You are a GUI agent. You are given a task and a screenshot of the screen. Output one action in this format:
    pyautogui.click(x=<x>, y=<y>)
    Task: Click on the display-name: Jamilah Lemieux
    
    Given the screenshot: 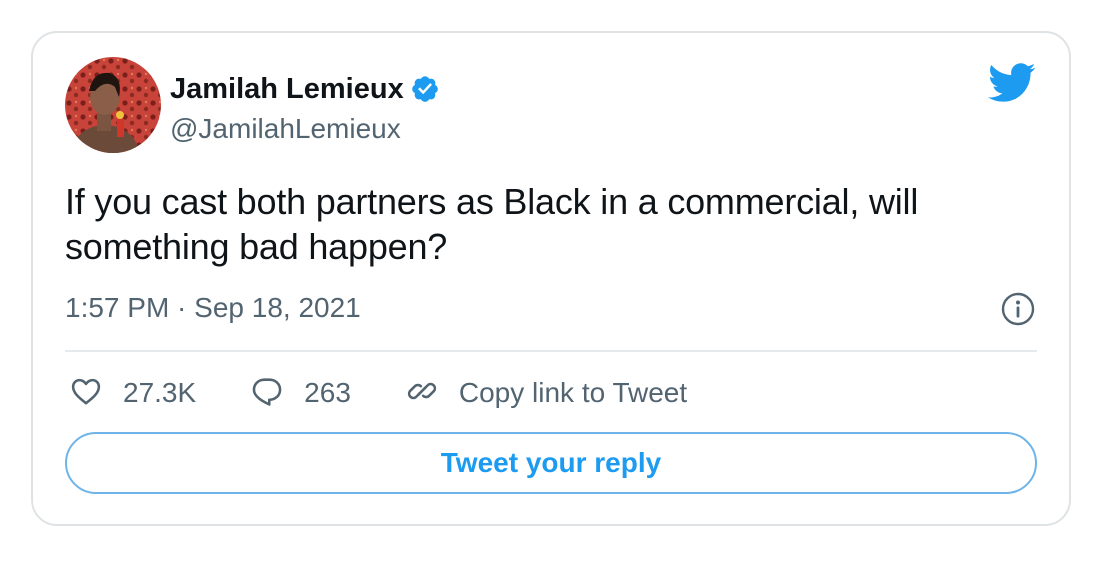 What is the action you would take?
    pyautogui.click(x=287, y=89)
    